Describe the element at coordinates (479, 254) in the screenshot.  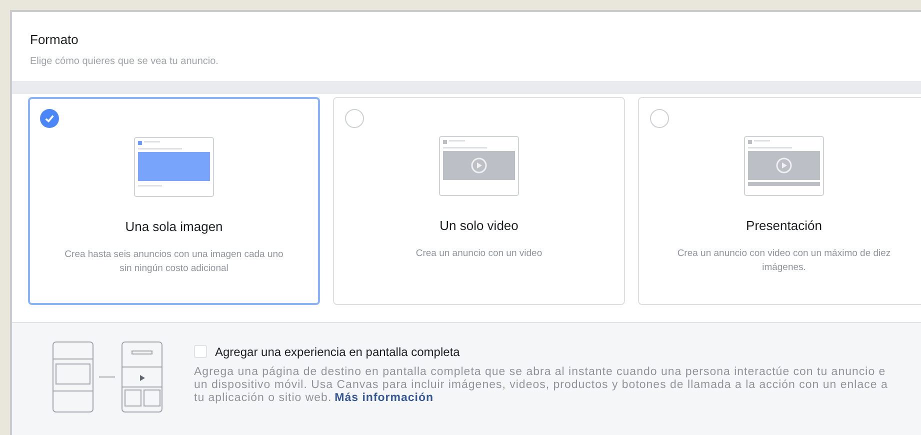
I see `format-description: Crea un anuncio con un video` at that location.